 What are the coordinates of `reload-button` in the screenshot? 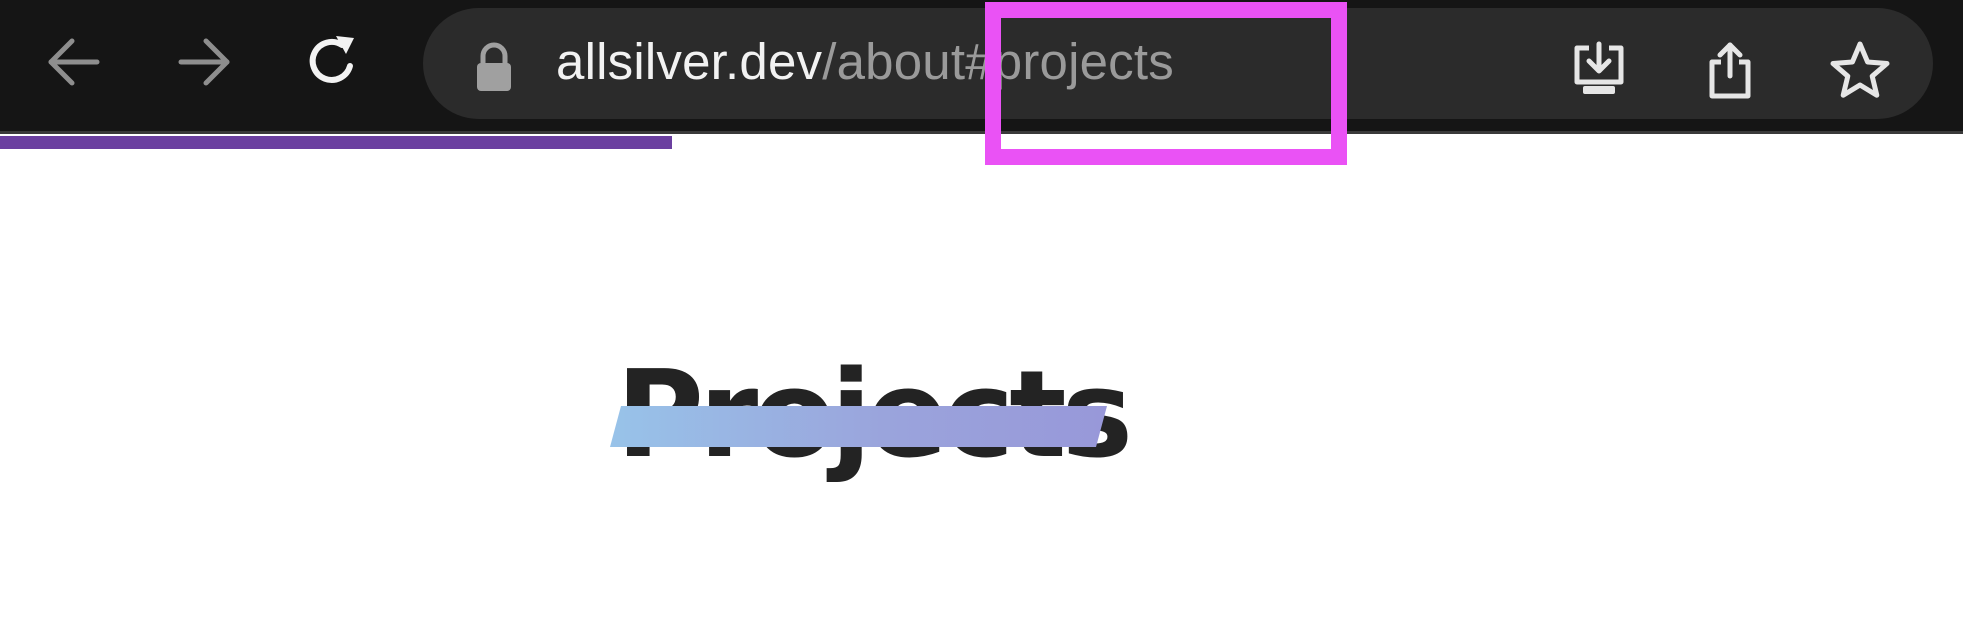 It's located at (332, 62).